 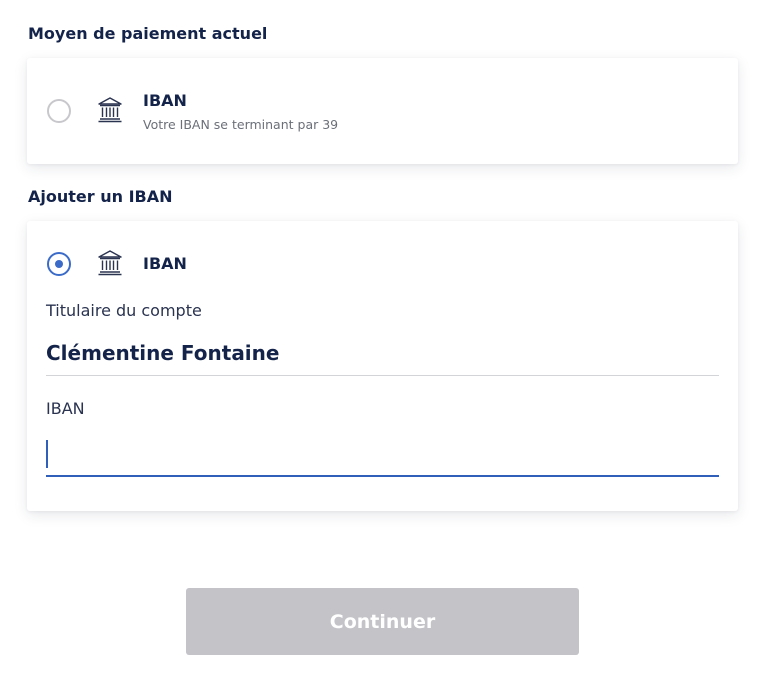 I want to click on account-holder-label: Titulaire du compte, so click(x=124, y=310).